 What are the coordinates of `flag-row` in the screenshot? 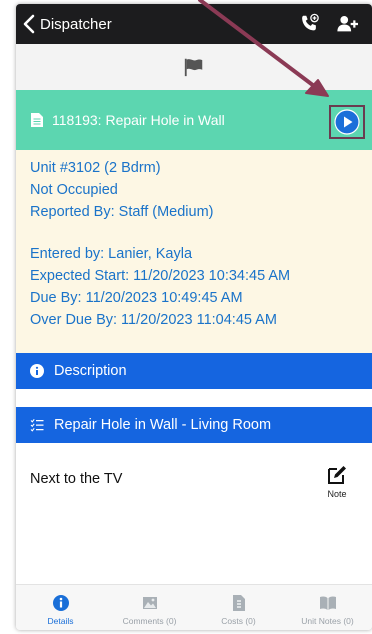 It's located at (194, 67).